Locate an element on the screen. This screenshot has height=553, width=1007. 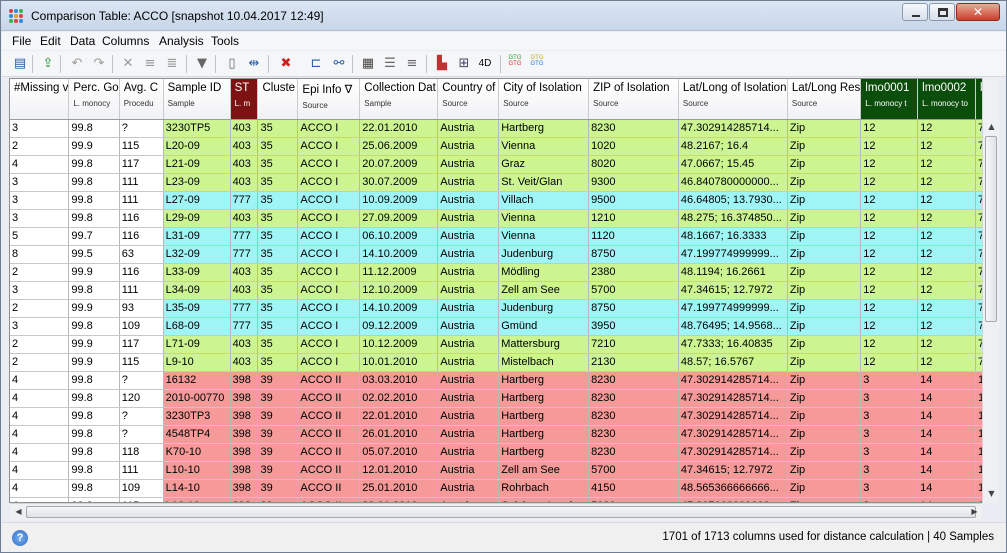
cell-avg: 117 is located at coordinates (141, 344).